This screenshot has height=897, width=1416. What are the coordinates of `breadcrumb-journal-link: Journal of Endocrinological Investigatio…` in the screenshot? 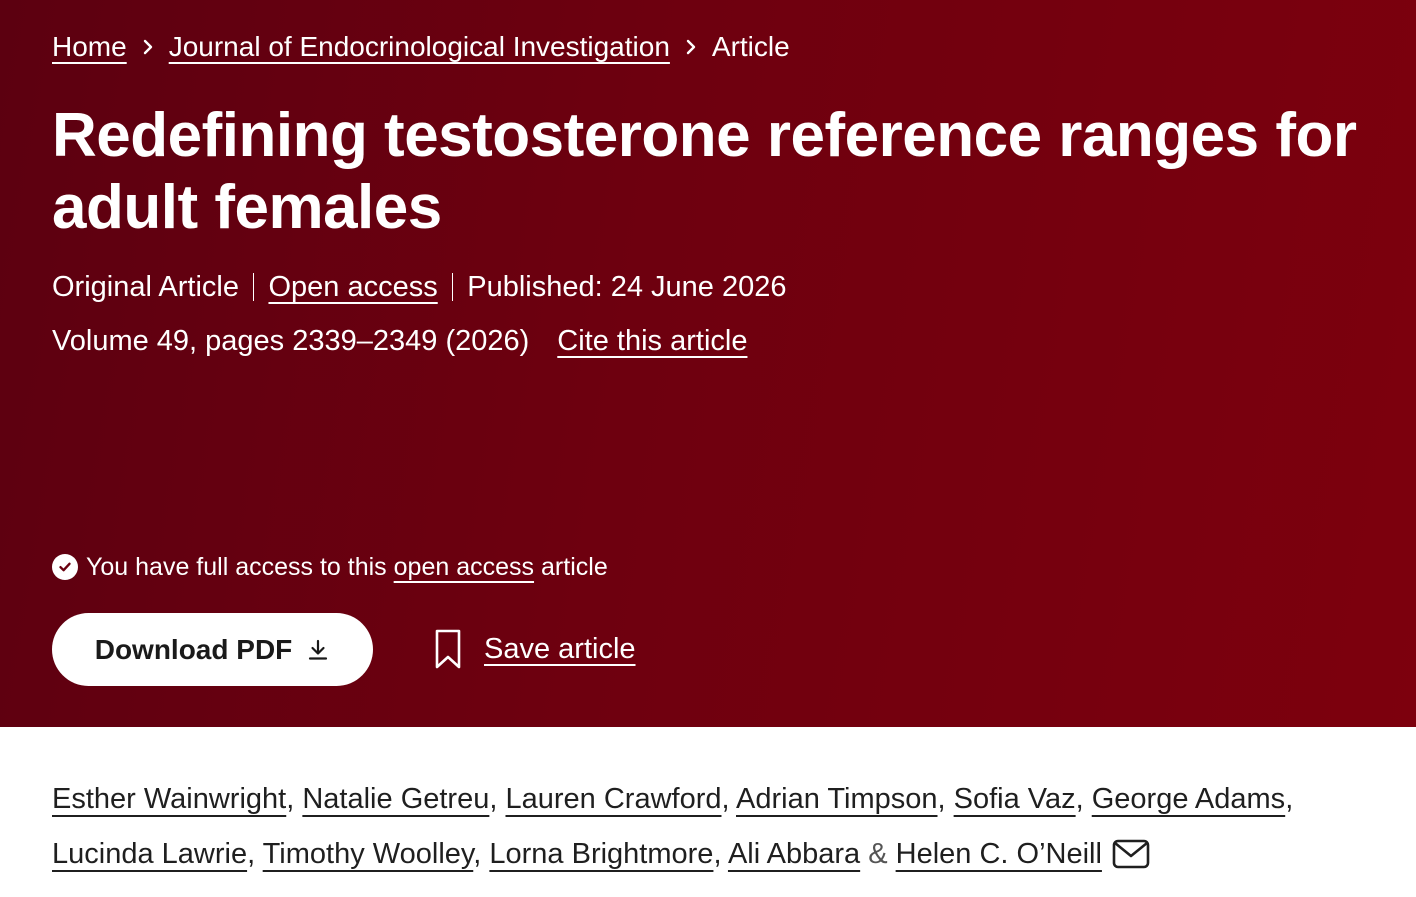 It's located at (419, 47).